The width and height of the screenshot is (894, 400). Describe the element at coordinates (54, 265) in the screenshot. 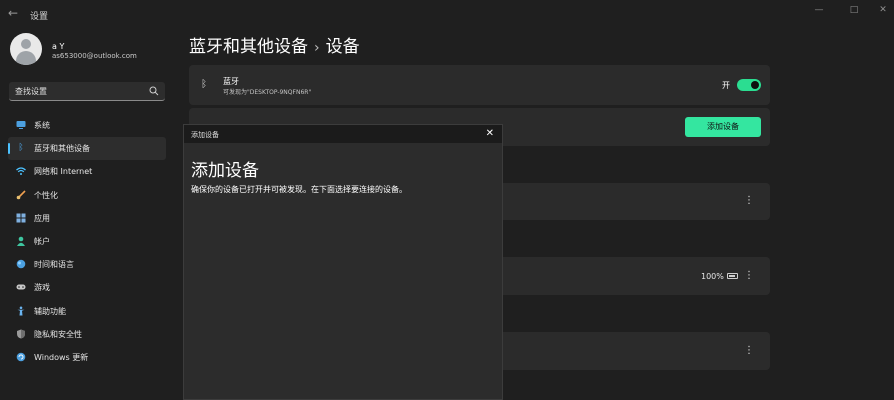

I see `sidebar-item-label: 时间和语言` at that location.